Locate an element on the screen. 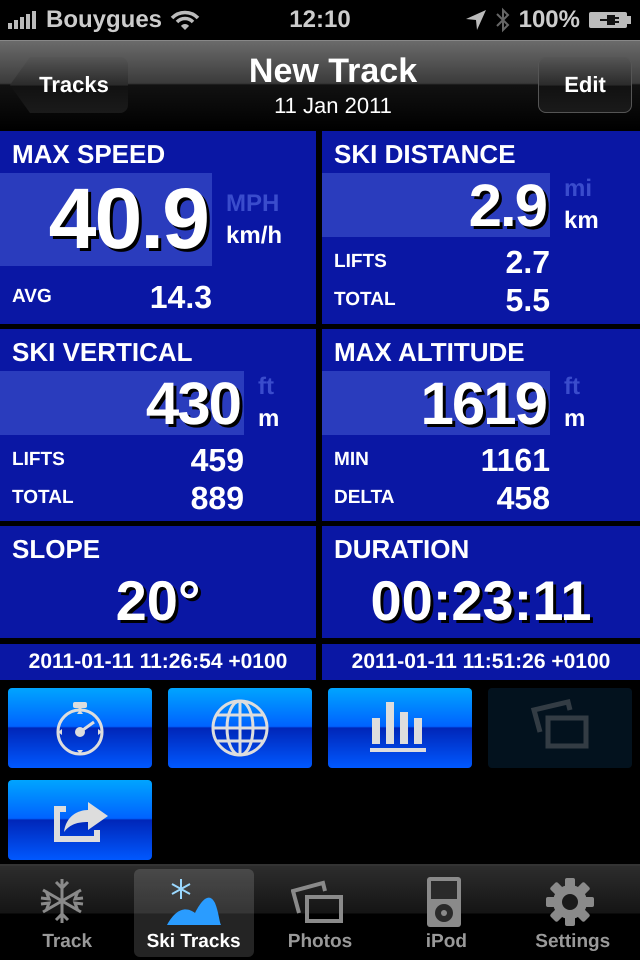 This screenshot has width=640, height=960. stat-label: MIN is located at coordinates (351, 460).